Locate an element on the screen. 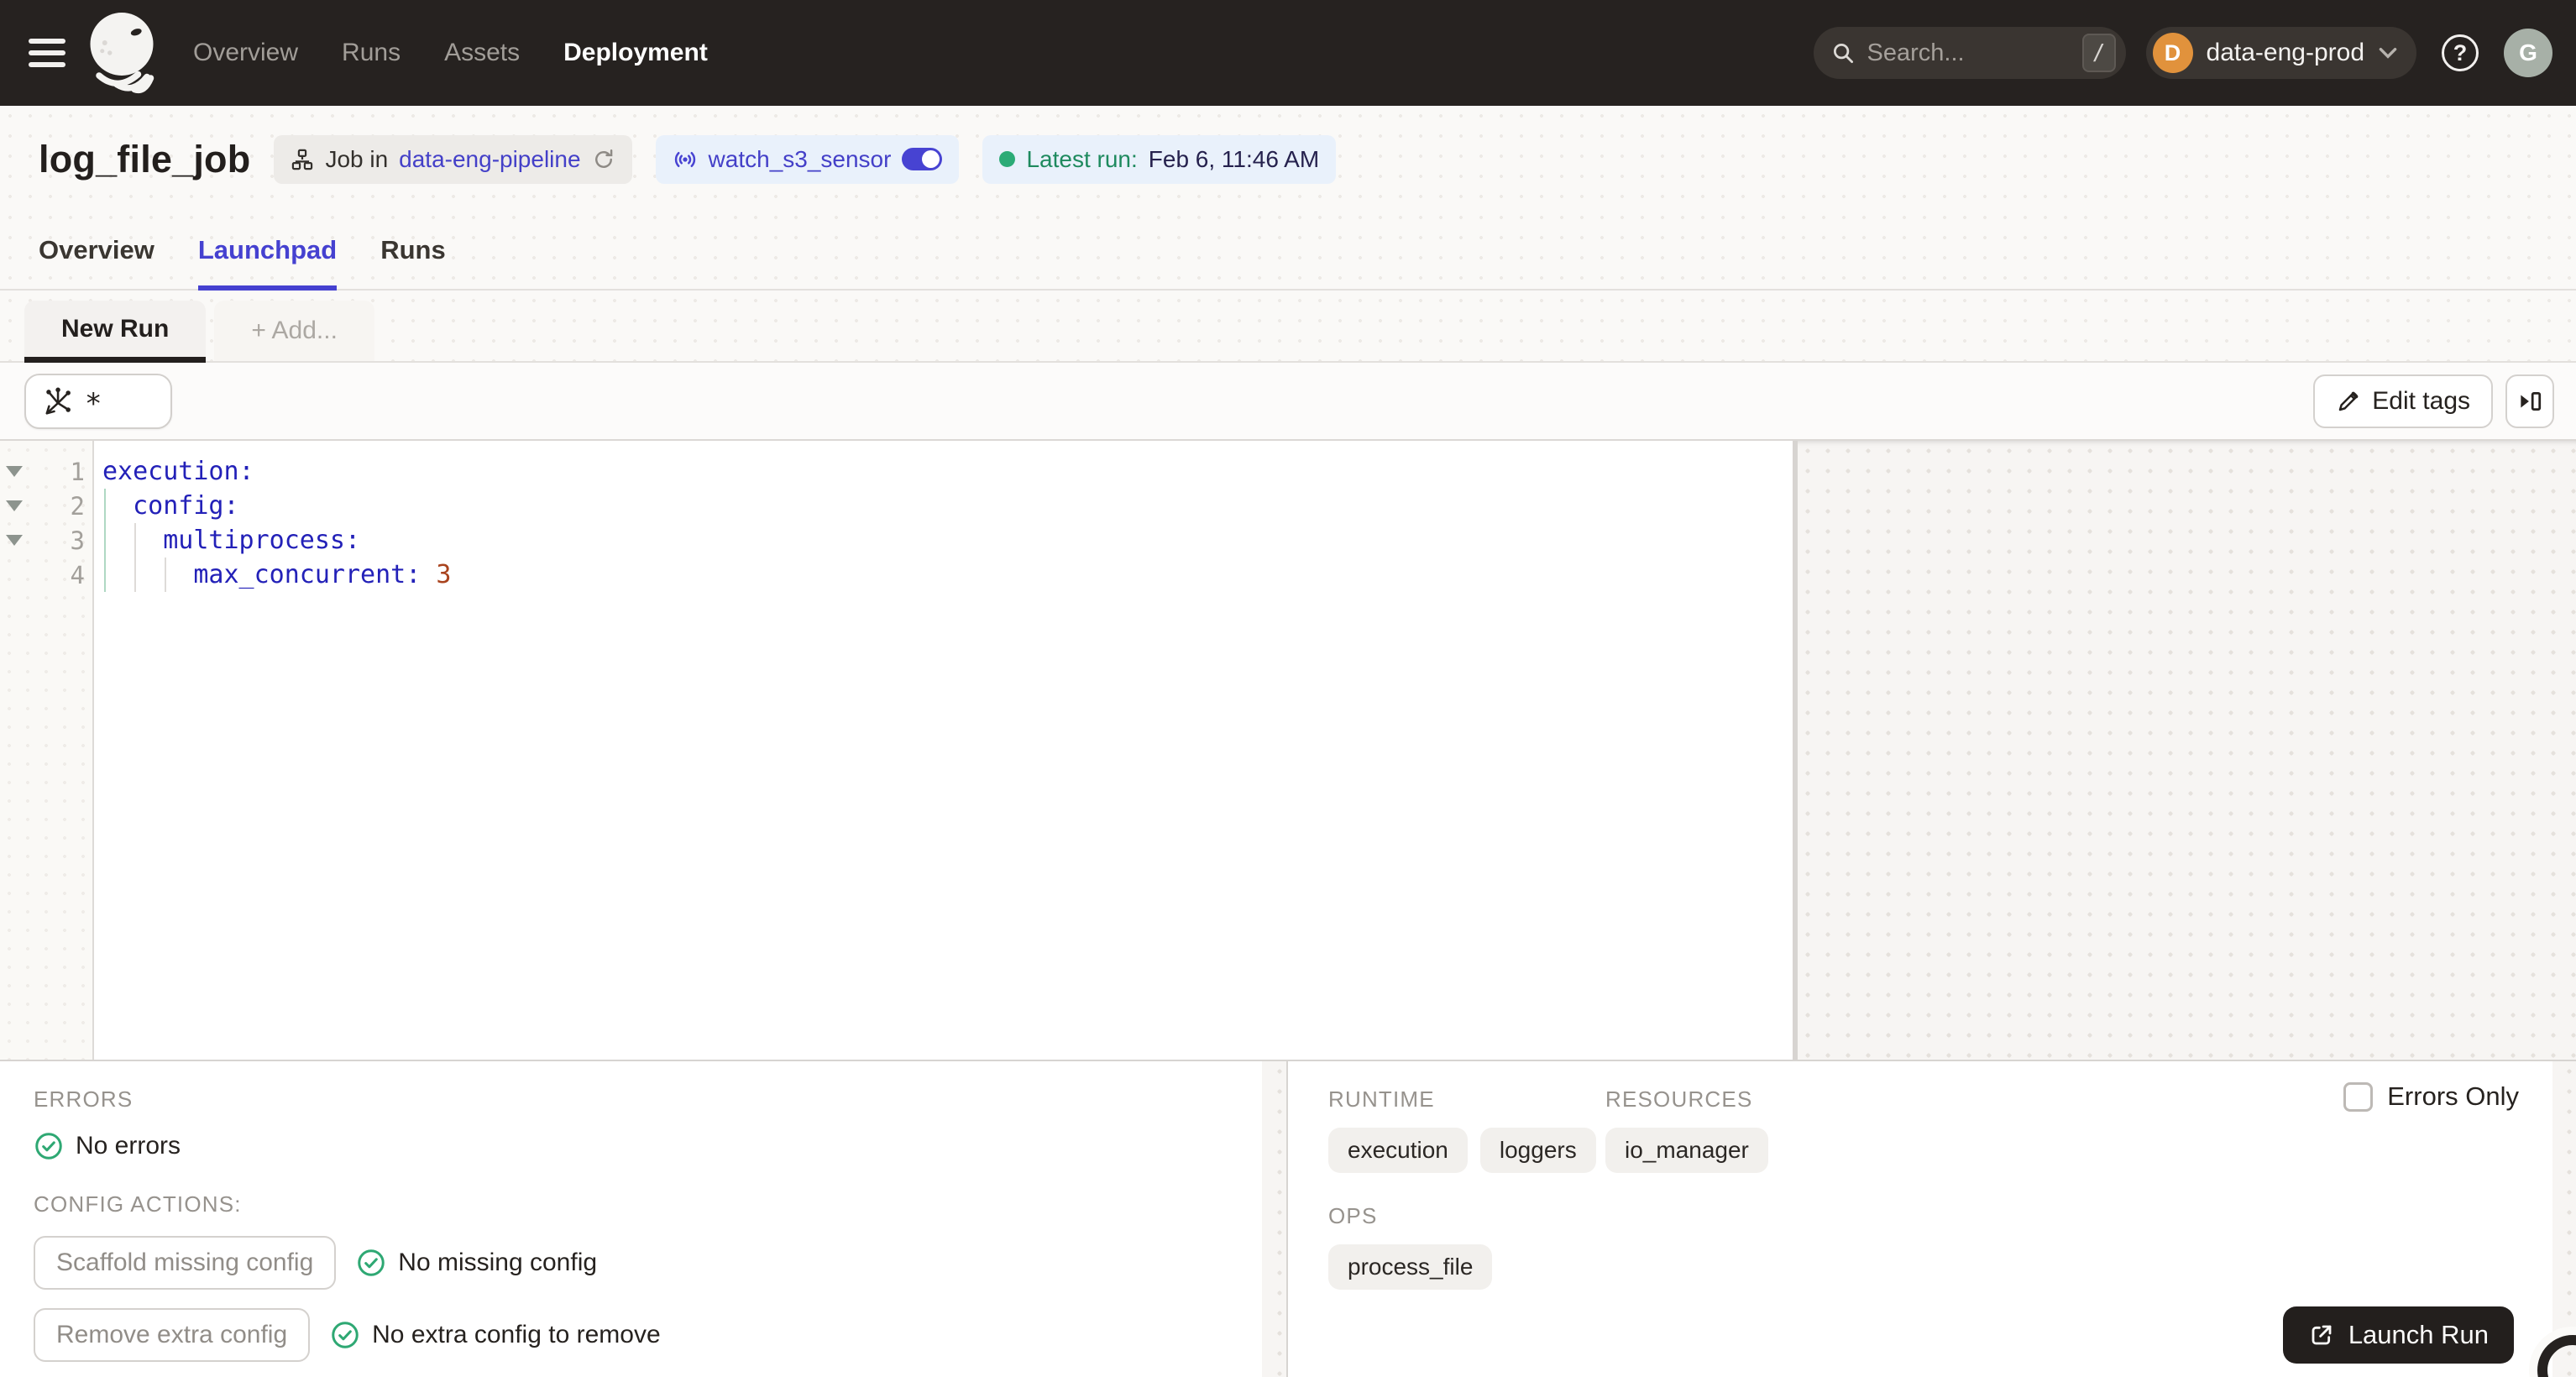 This screenshot has width=2576, height=1377. no-extra-config-status: No extra config to remove is located at coordinates (496, 1335).